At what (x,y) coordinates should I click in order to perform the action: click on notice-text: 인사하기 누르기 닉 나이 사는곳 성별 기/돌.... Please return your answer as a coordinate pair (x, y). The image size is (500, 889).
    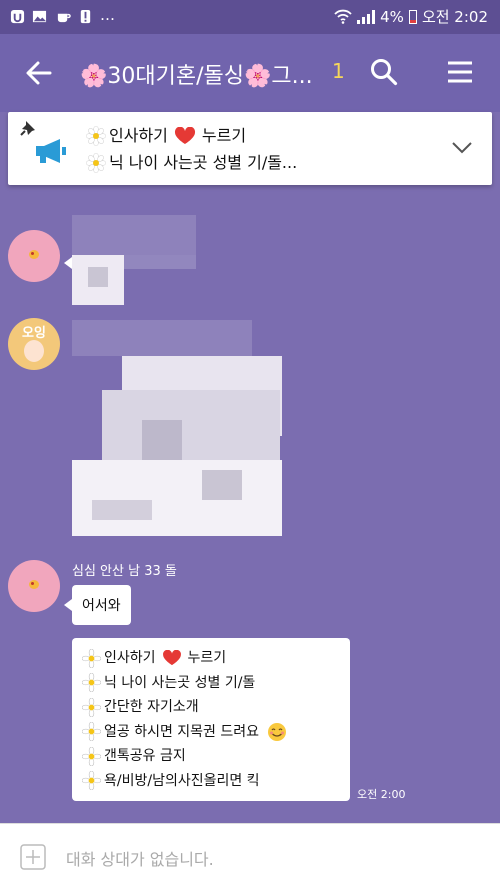
    Looking at the image, I should click on (191, 149).